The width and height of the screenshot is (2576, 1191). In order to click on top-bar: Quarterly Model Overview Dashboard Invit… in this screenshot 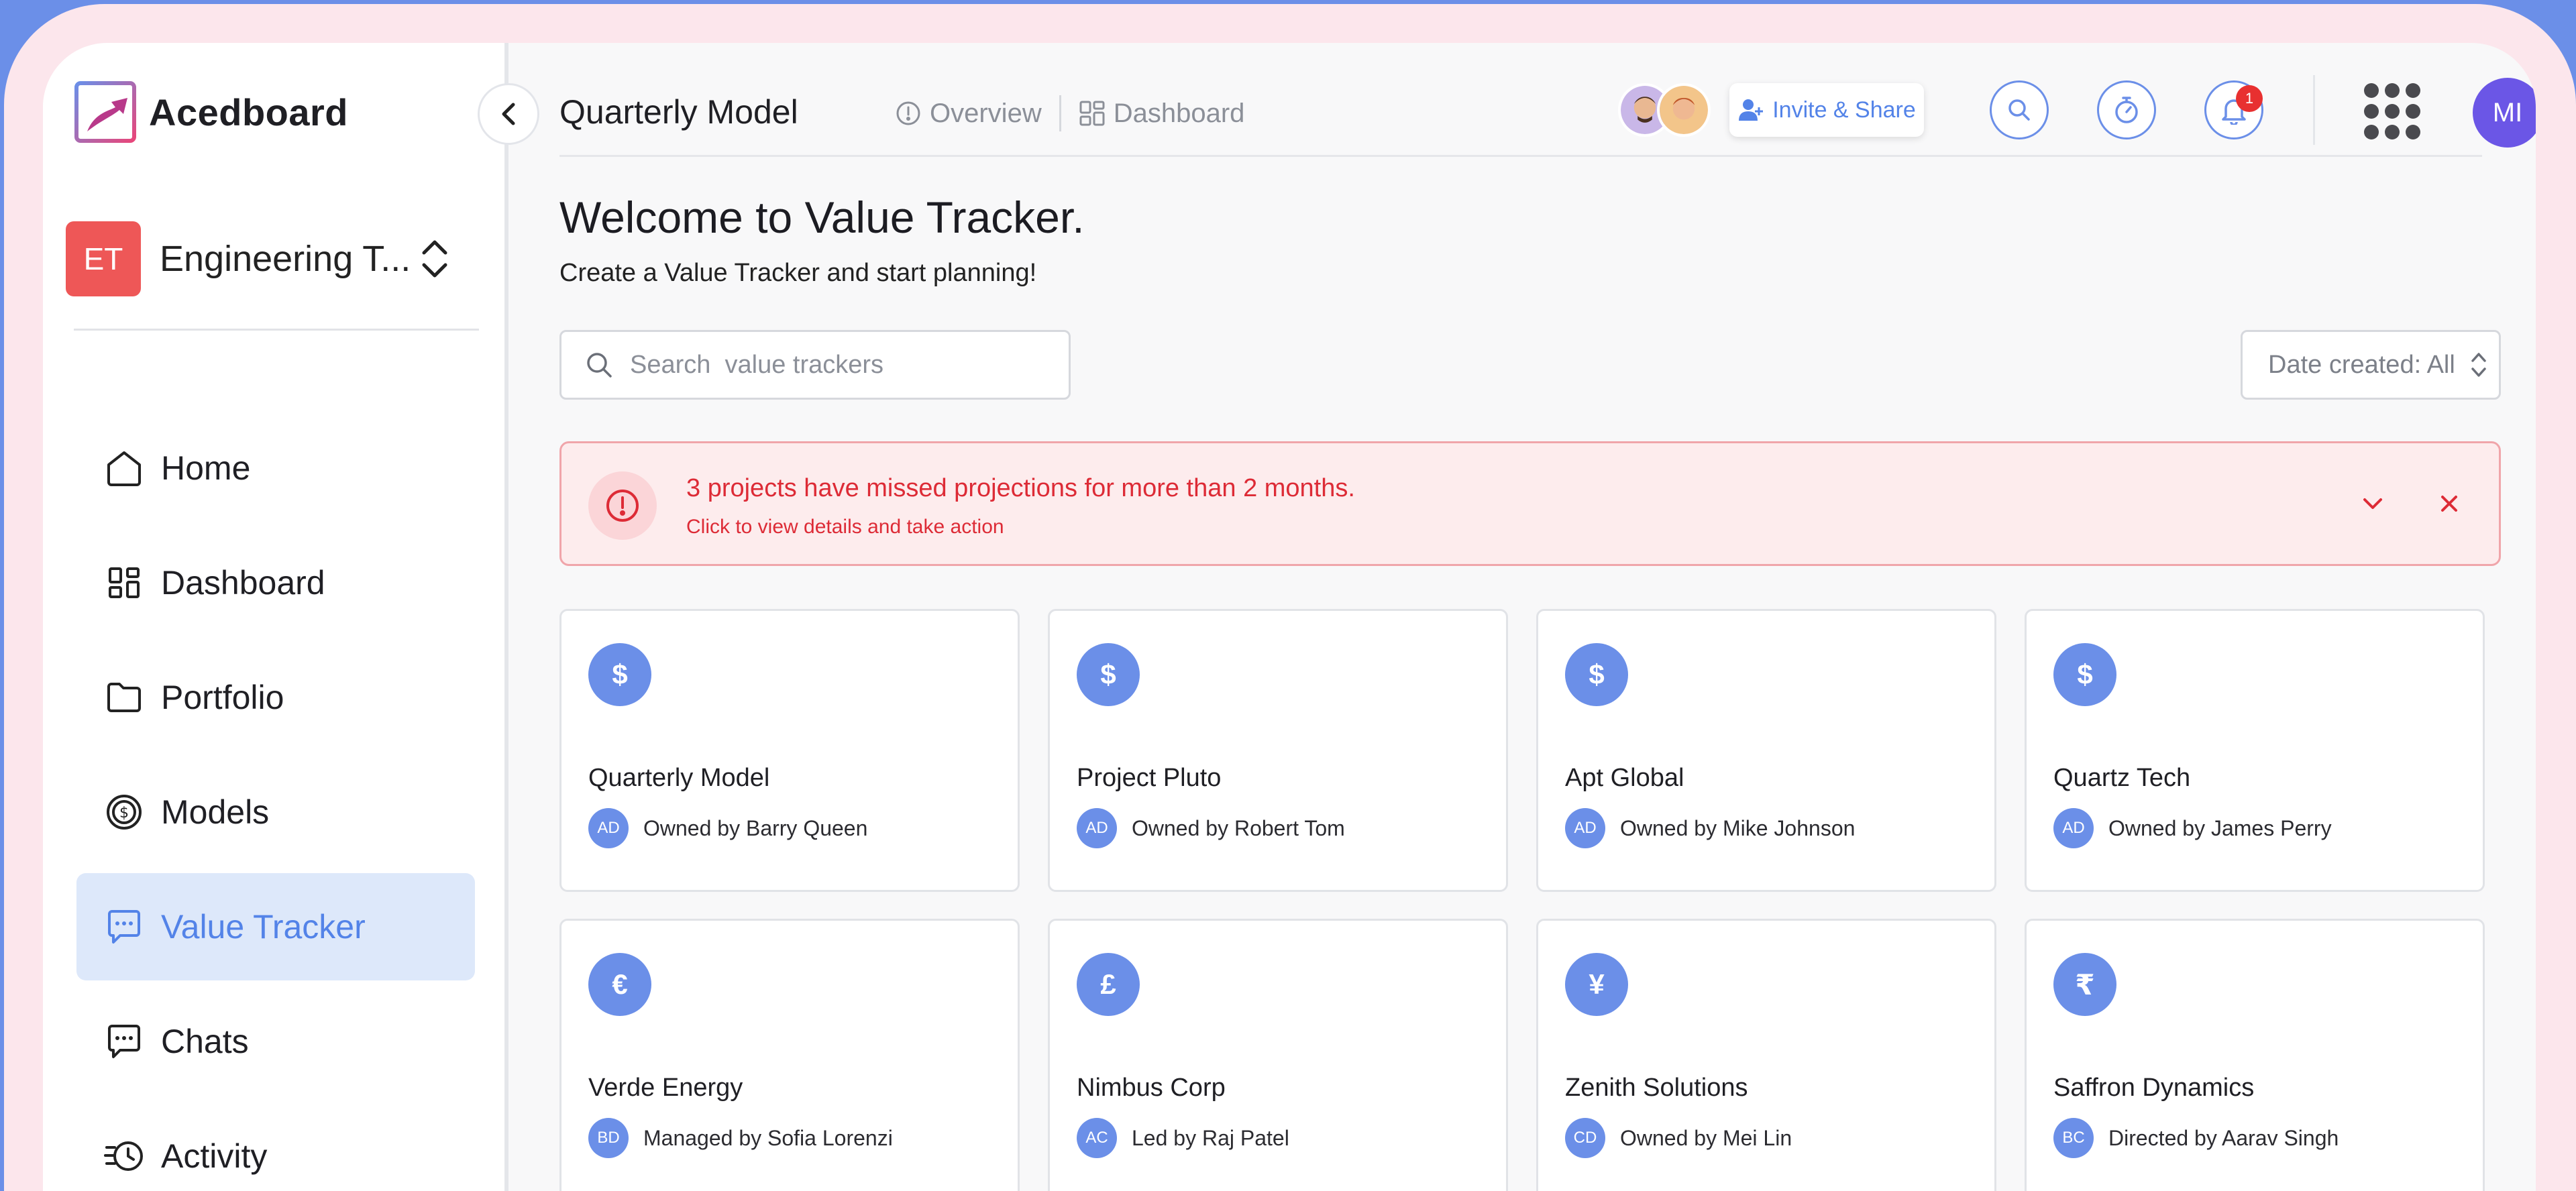, I will do `click(1547, 100)`.